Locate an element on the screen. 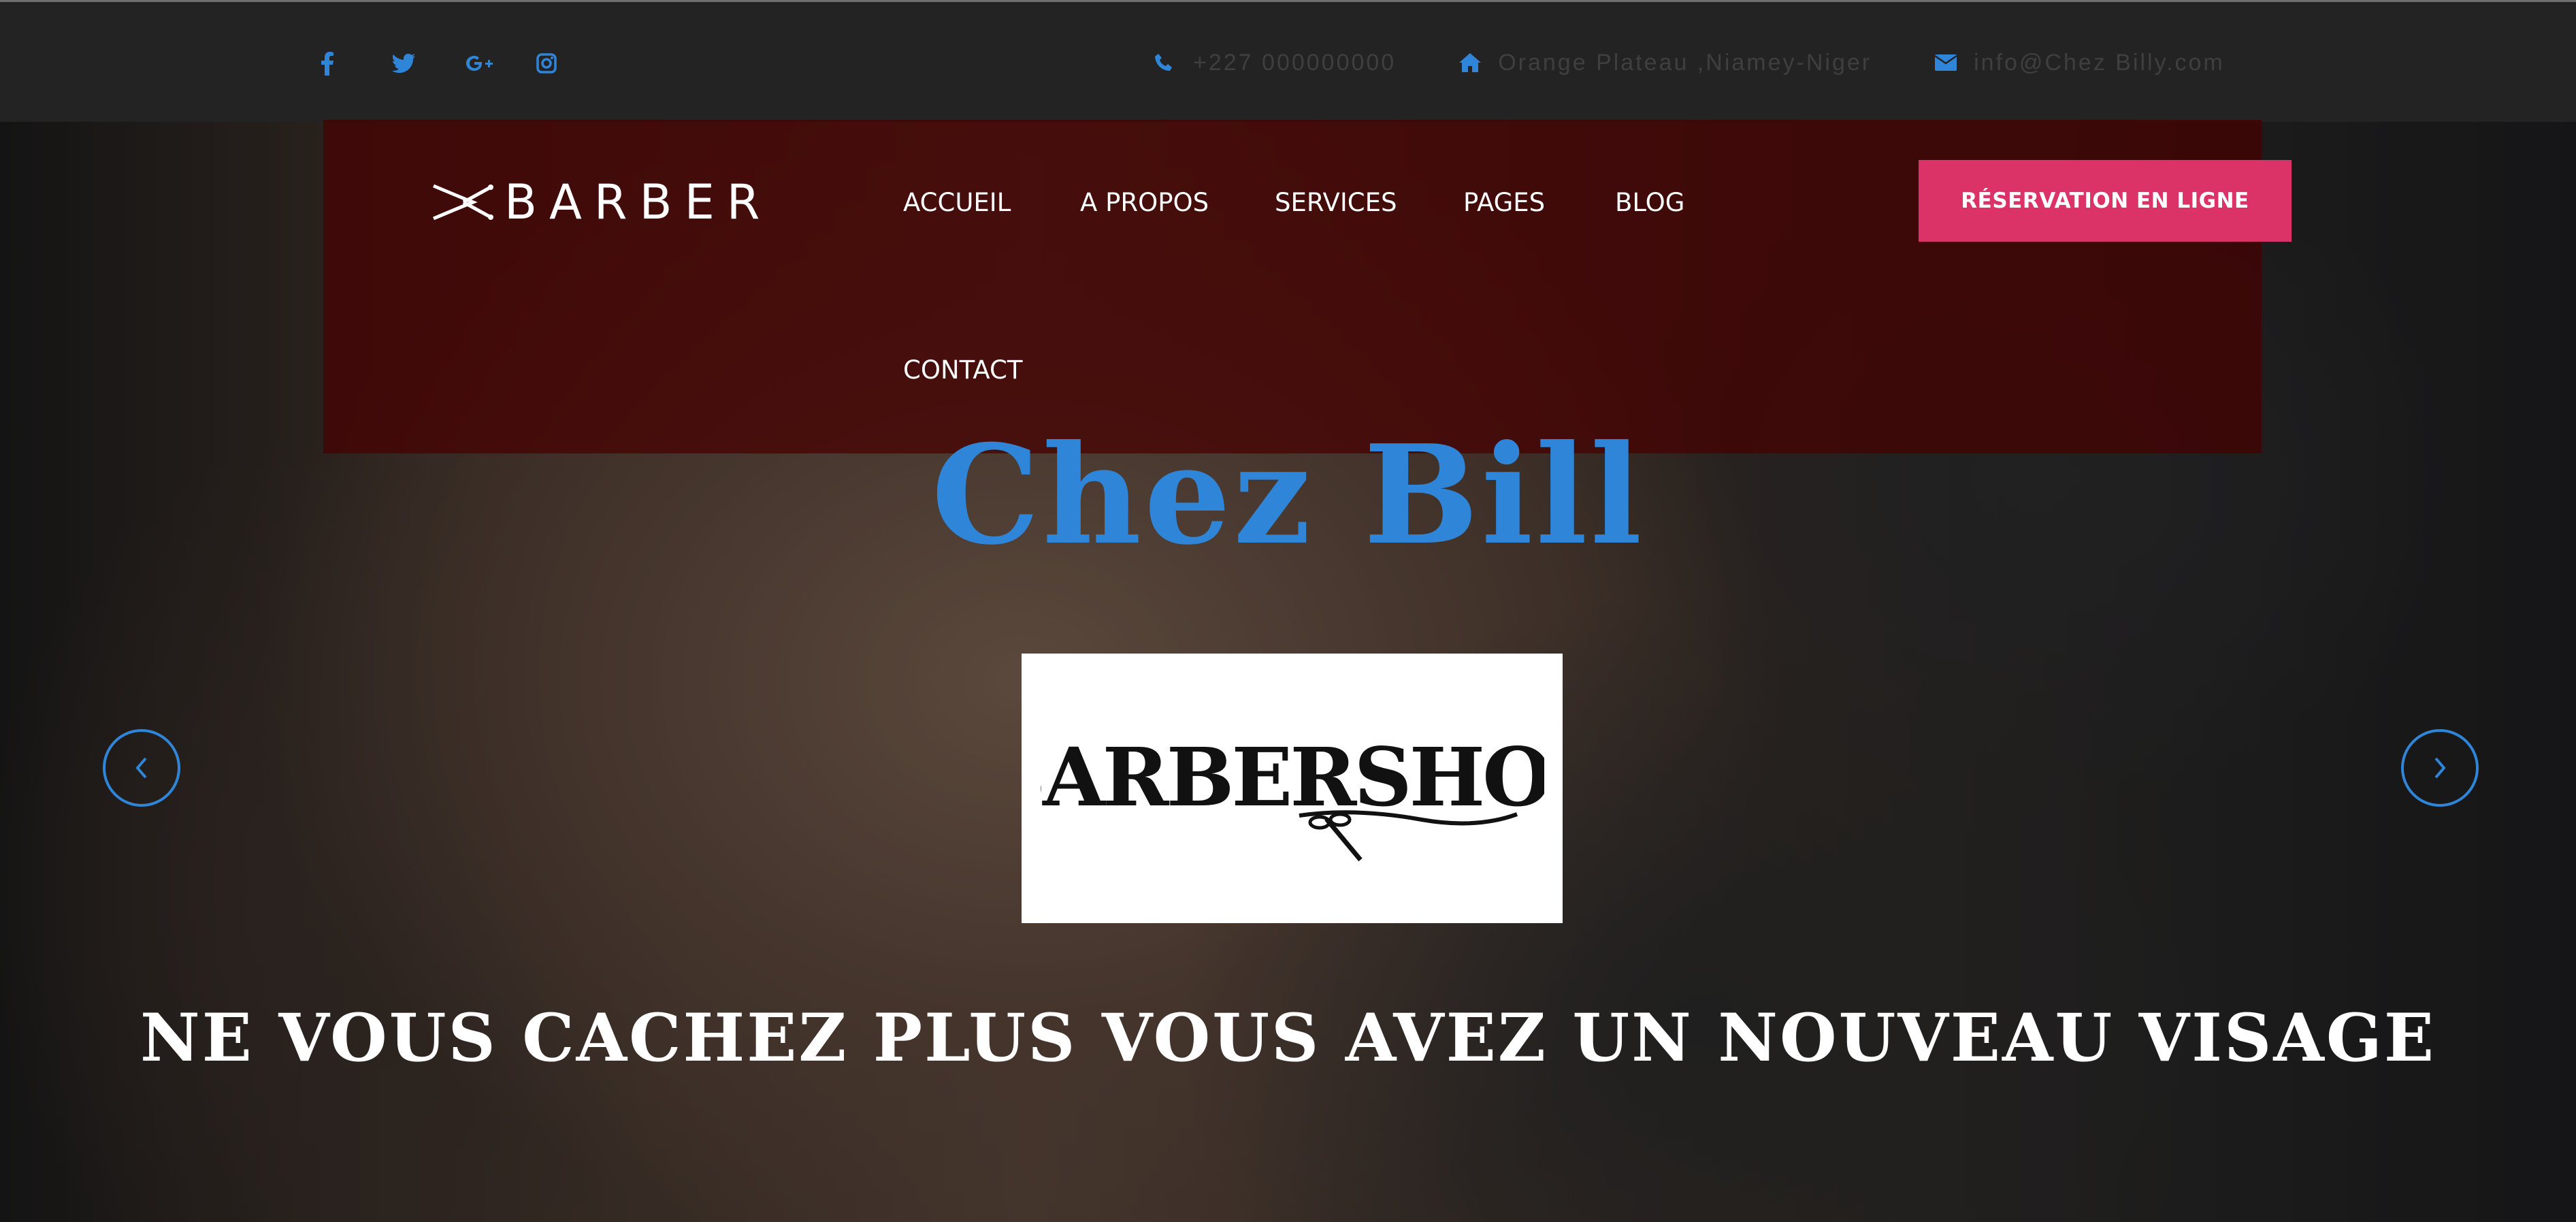 The width and height of the screenshot is (2576, 1222). contact-address: Orange Plateau ,Niamey-Niger is located at coordinates (1665, 63).